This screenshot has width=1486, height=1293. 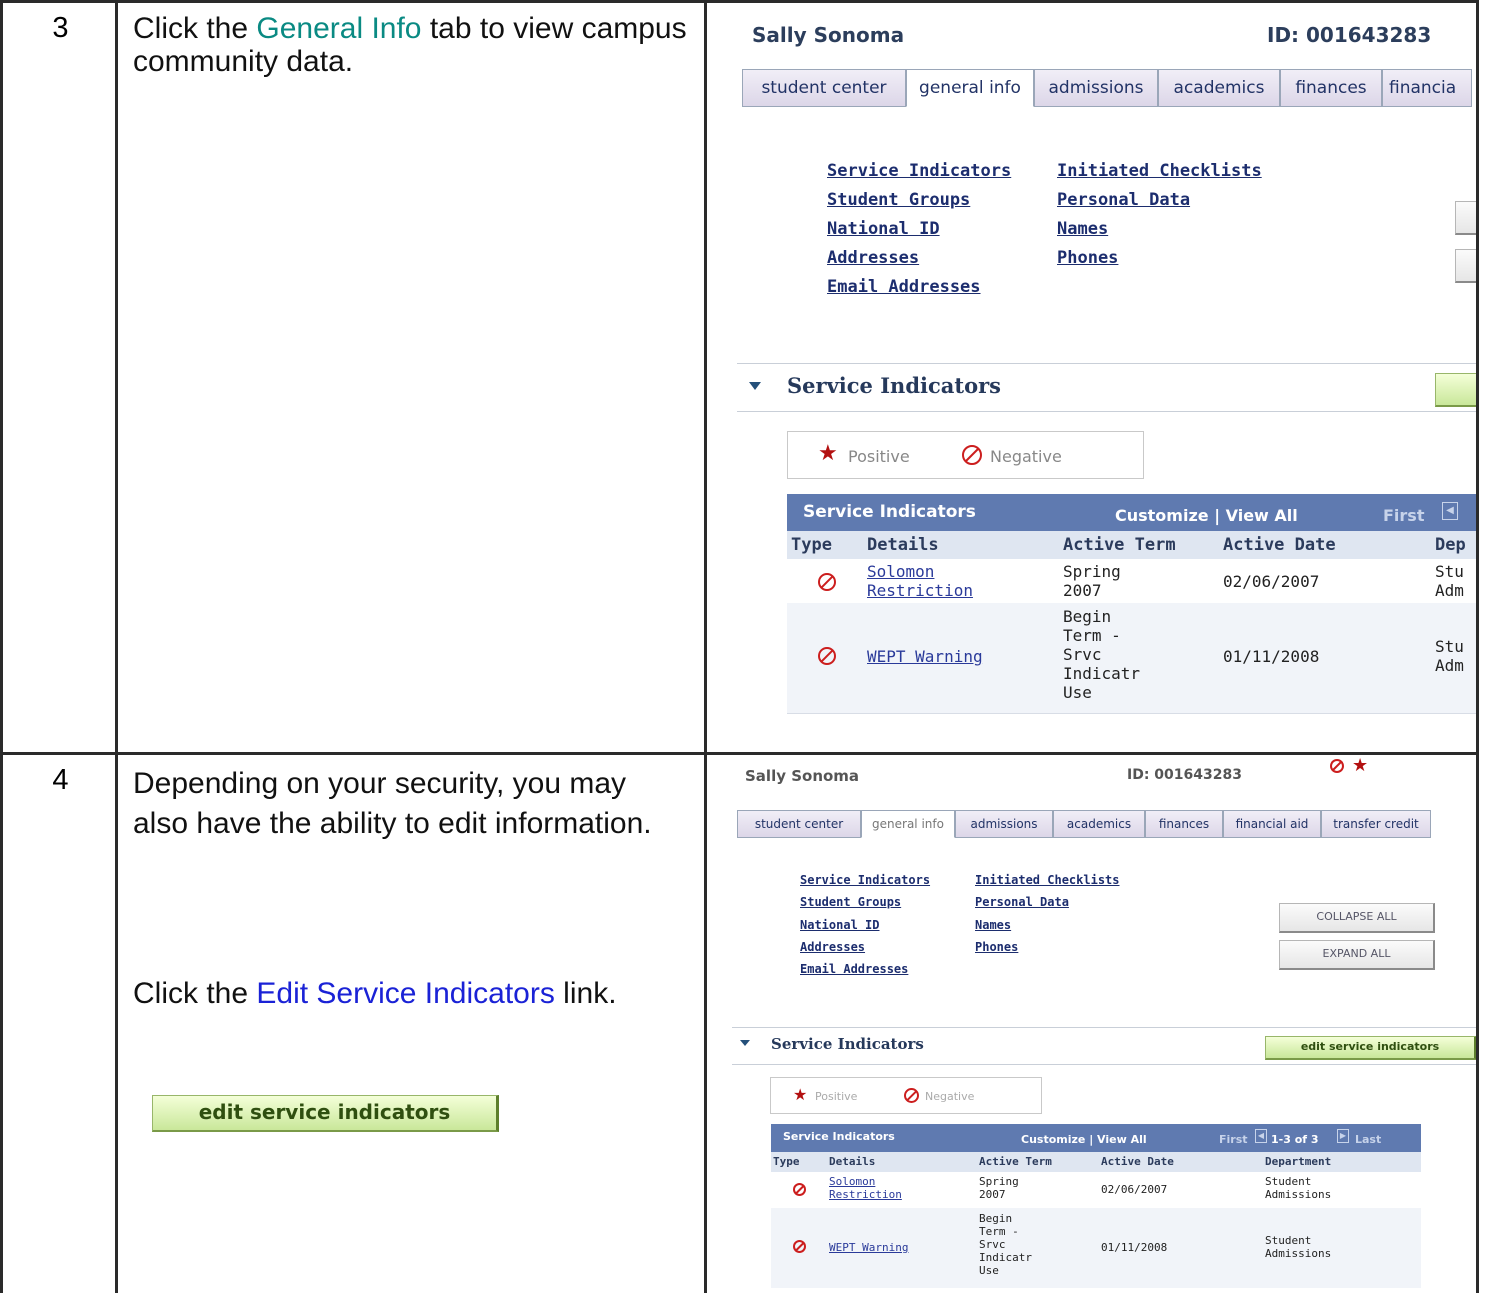 What do you see at coordinates (1465, 218) in the screenshot?
I see `collapse-all-button-partial` at bounding box center [1465, 218].